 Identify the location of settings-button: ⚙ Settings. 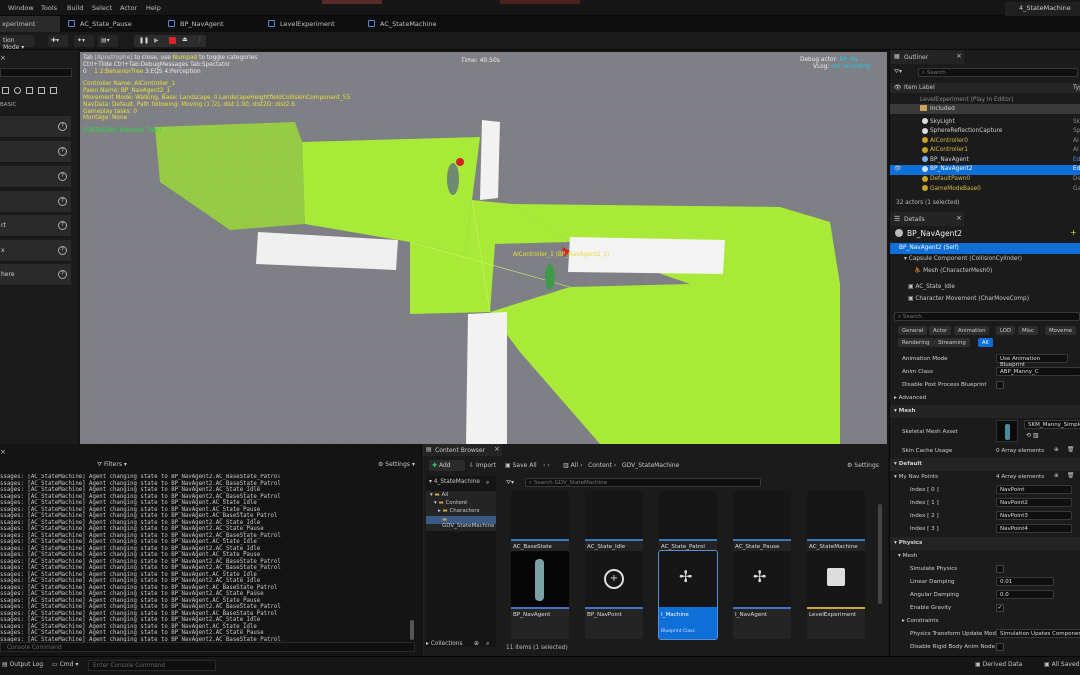
(863, 465).